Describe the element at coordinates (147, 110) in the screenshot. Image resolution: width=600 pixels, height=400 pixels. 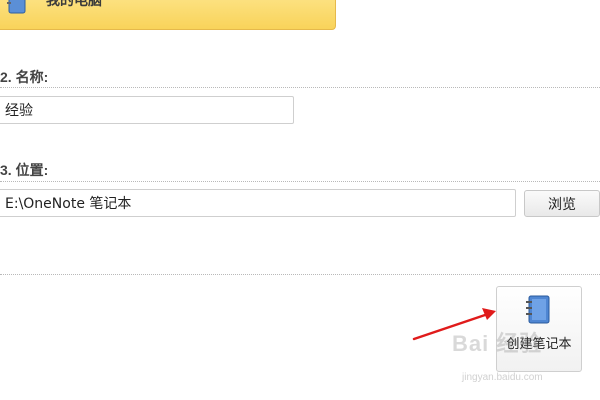
I see `notebook-name-field` at that location.